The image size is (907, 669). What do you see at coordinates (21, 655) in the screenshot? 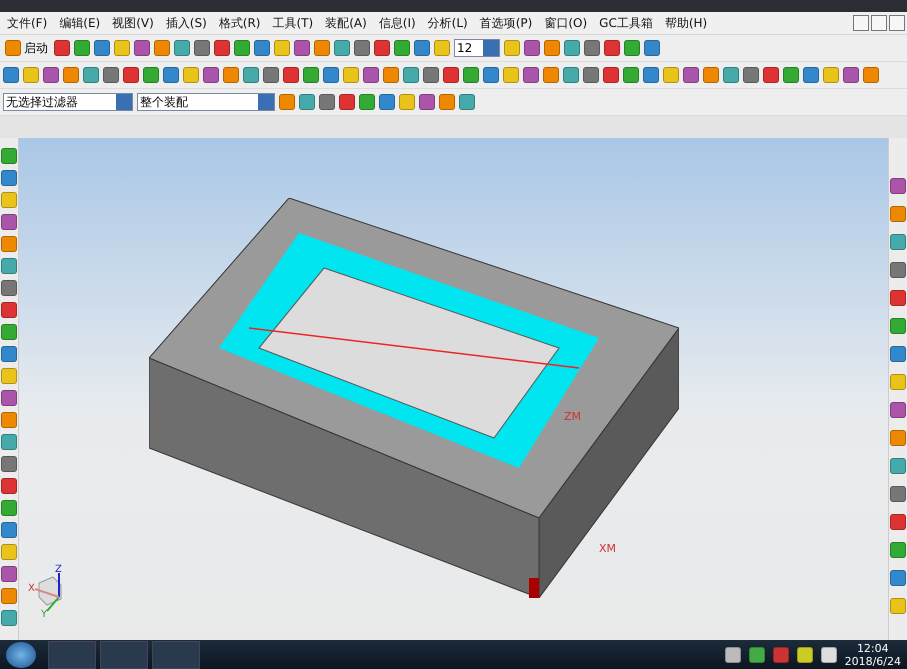
I see `start-menu-button` at bounding box center [21, 655].